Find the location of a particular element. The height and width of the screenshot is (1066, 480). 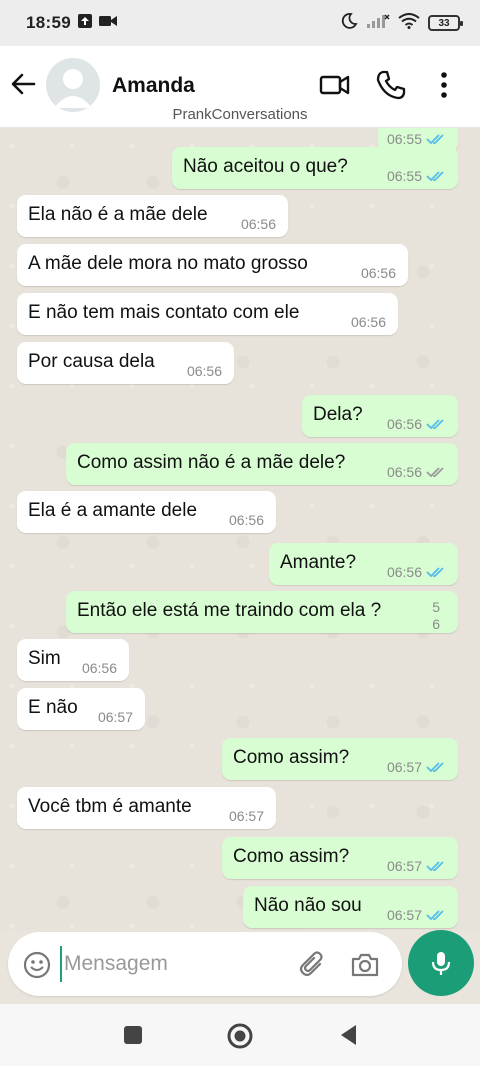

more-options-icon is located at coordinates (444, 85).